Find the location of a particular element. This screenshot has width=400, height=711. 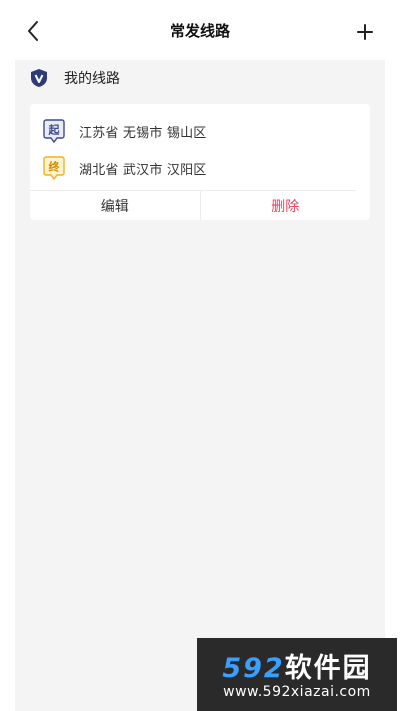

section-header: 我的线路 is located at coordinates (75, 78).